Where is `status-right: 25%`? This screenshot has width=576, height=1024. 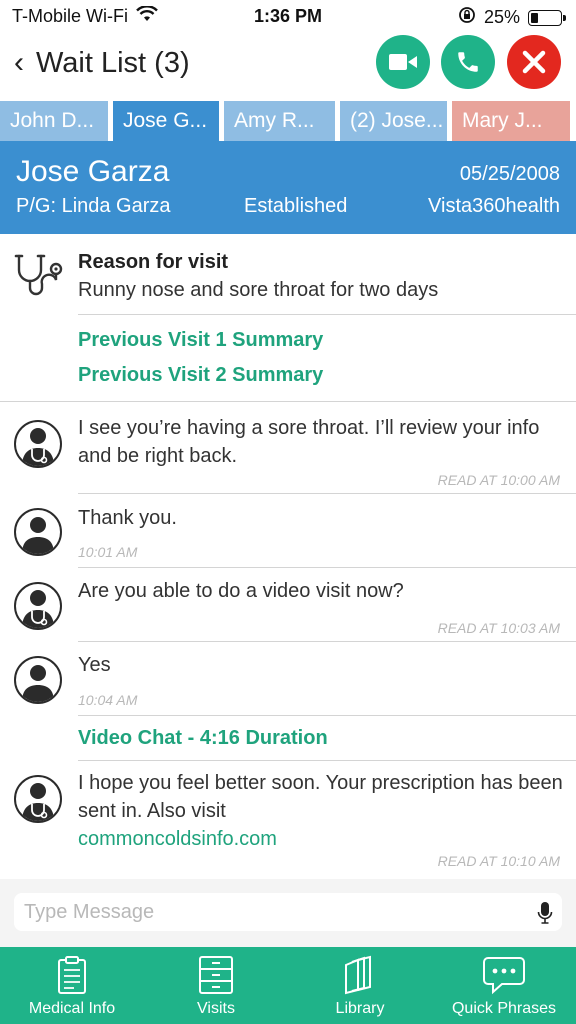
status-right: 25% is located at coordinates (512, 17).